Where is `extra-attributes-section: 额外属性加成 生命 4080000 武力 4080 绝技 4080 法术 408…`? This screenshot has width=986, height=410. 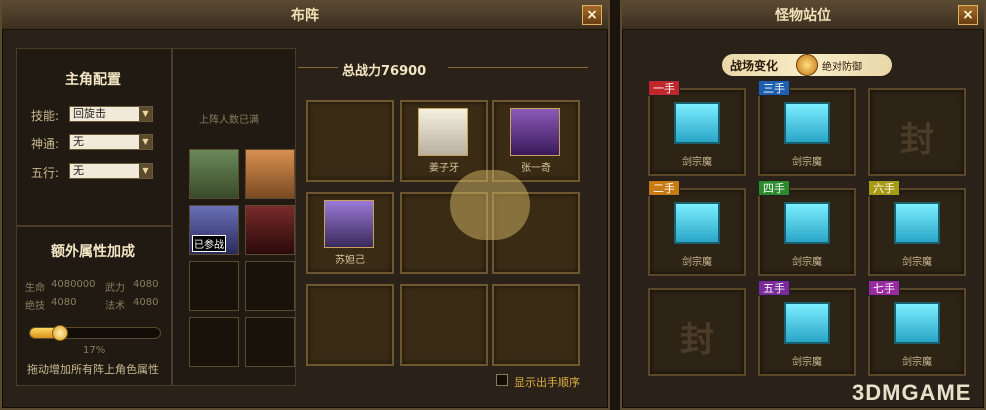 extra-attributes-section: 额外属性加成 生命 4080000 武力 4080 绝技 4080 法术 408… is located at coordinates (94, 306).